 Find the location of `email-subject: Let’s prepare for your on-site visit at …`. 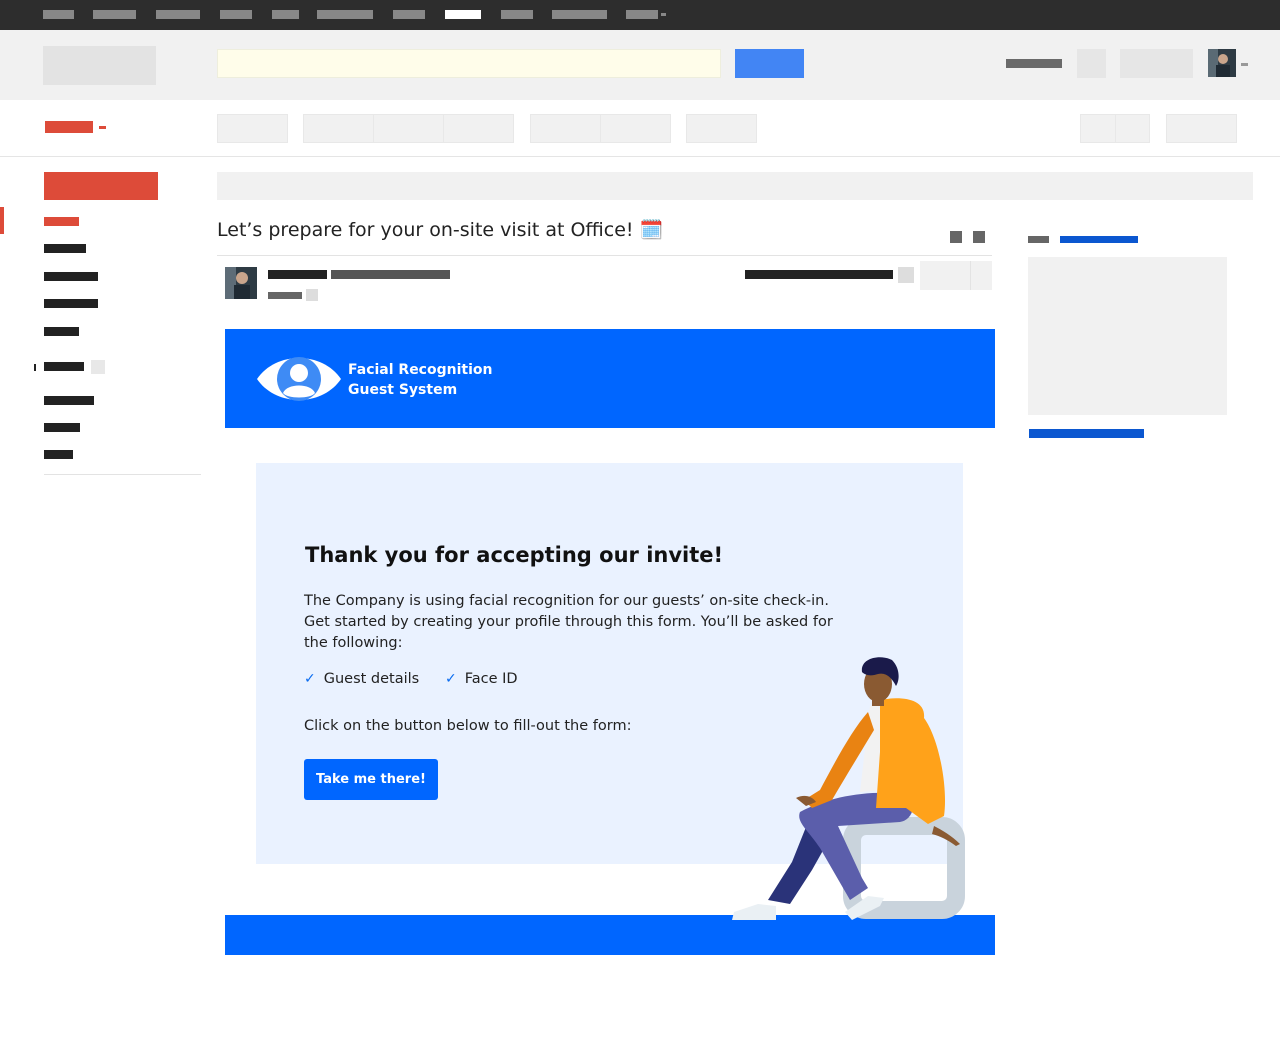

email-subject: Let’s prepare for your on-site visit at … is located at coordinates (440, 230).